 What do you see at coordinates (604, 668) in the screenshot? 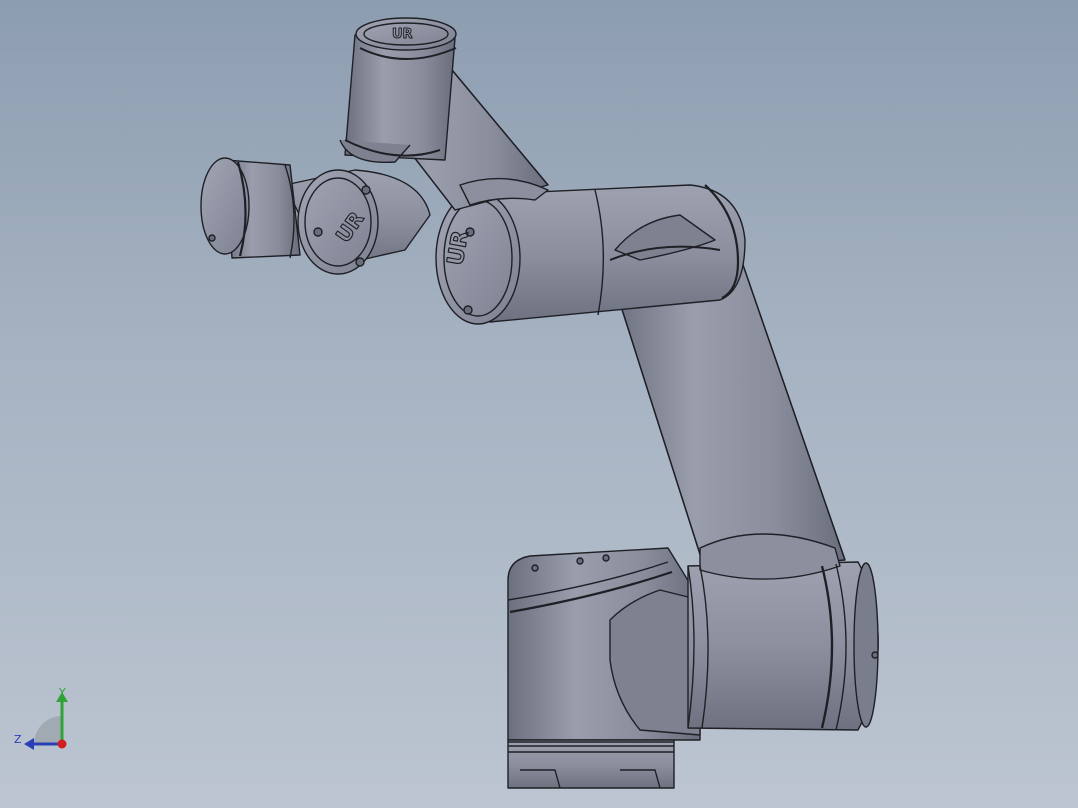
I see `base-housing` at bounding box center [604, 668].